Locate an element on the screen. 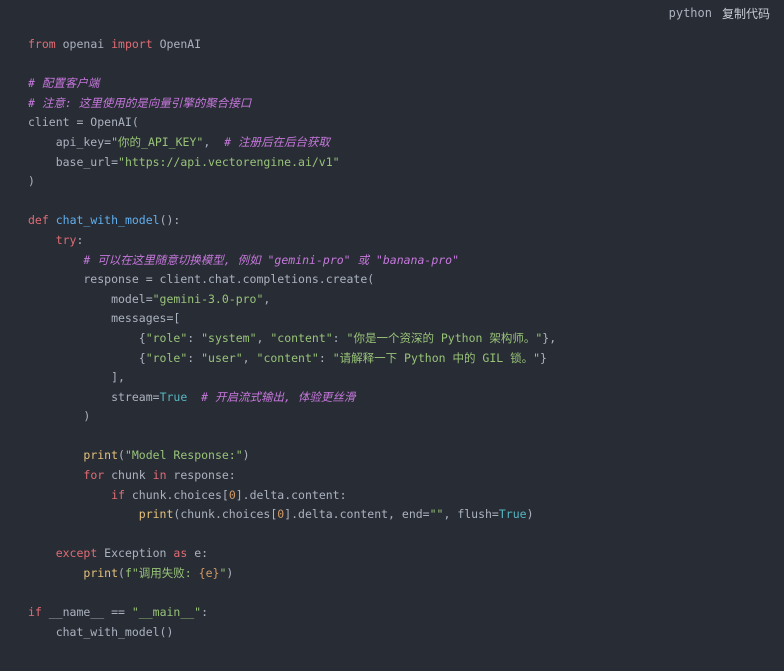  code-line: if __name__ == "__main__": is located at coordinates (292, 613).